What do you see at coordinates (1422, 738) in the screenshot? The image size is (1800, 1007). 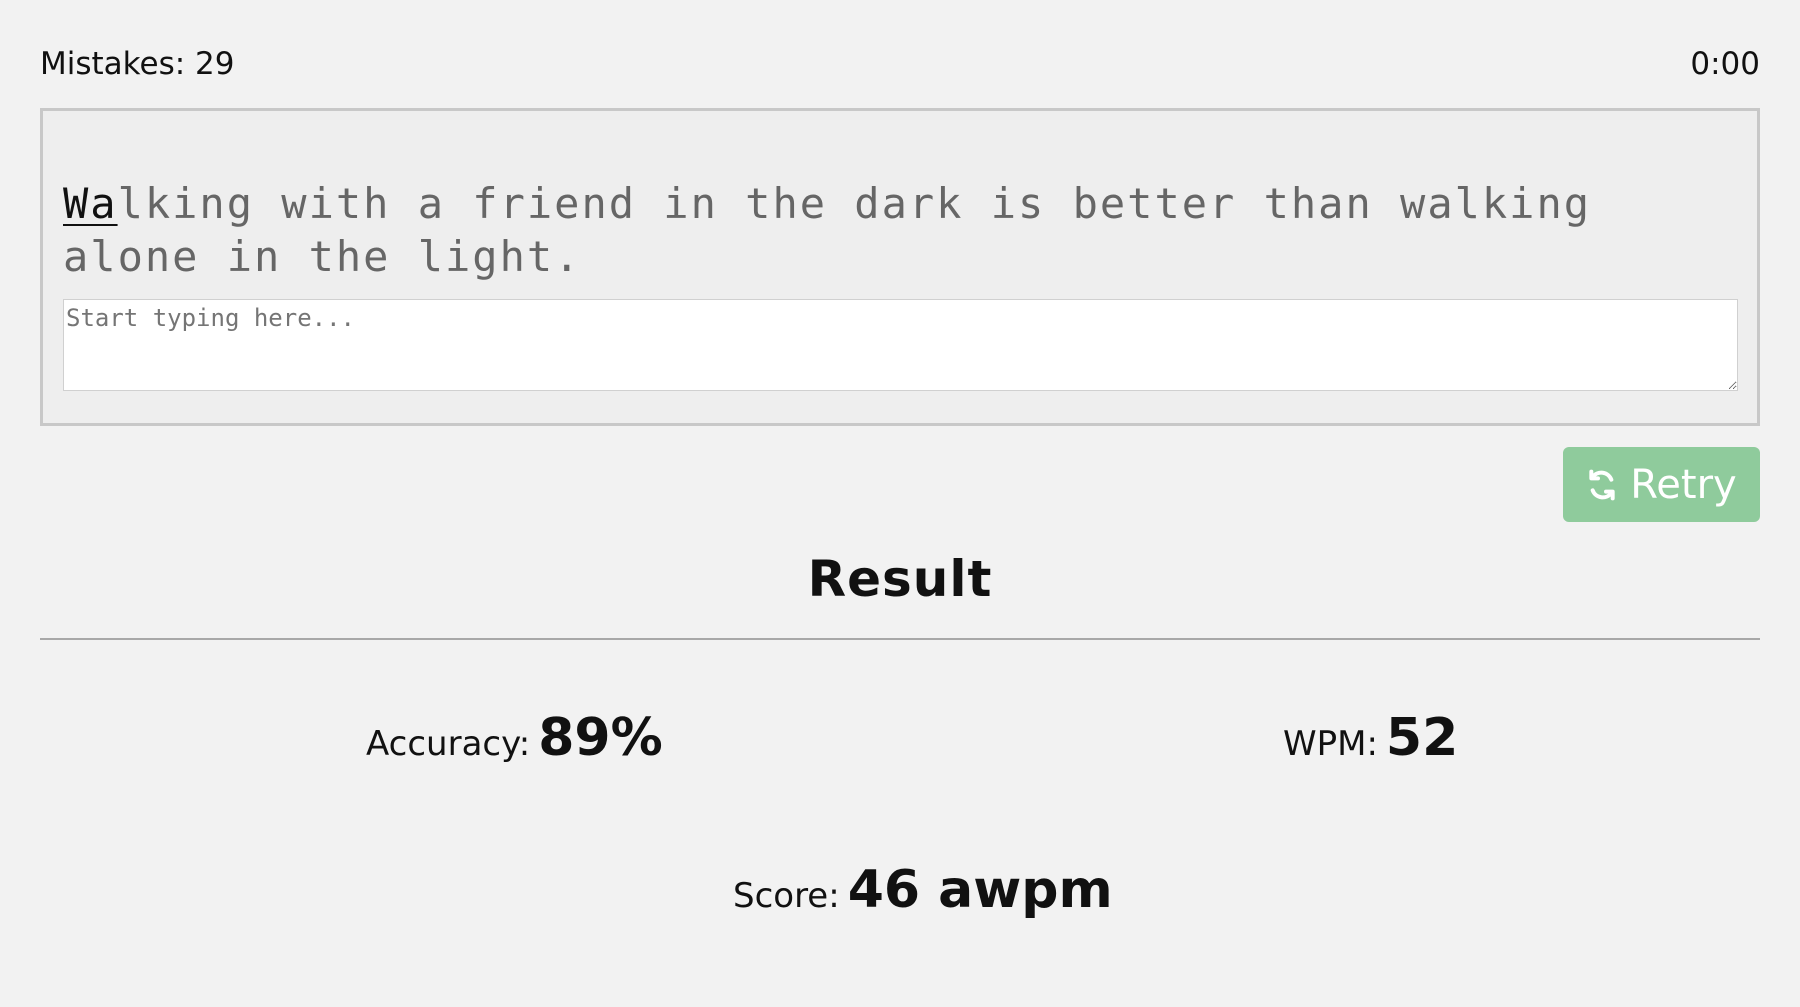 I see `wpm-value: 52` at bounding box center [1422, 738].